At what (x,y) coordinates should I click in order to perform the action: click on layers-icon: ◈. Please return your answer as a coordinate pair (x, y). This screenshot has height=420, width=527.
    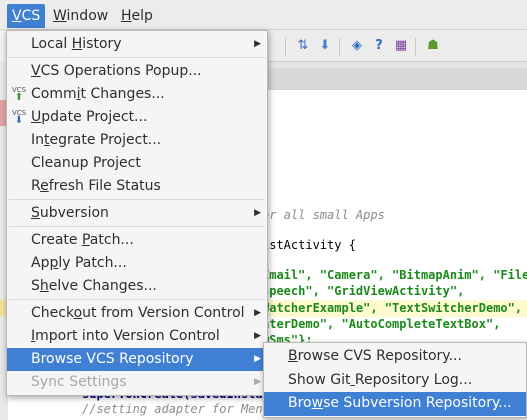
    Looking at the image, I should click on (357, 46).